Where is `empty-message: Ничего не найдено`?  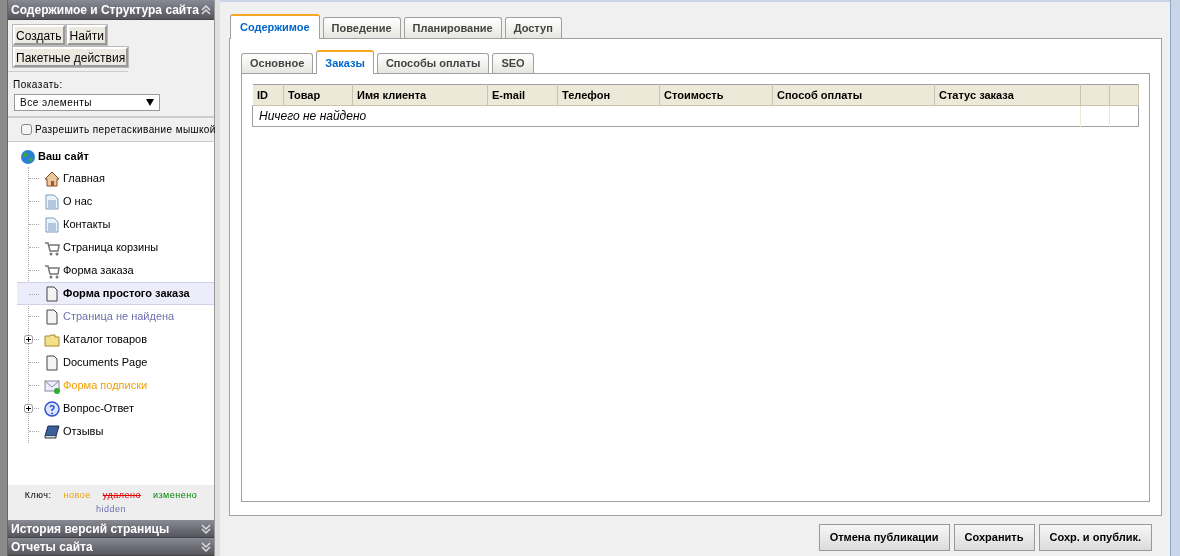 empty-message: Ничего не найдено is located at coordinates (666, 116).